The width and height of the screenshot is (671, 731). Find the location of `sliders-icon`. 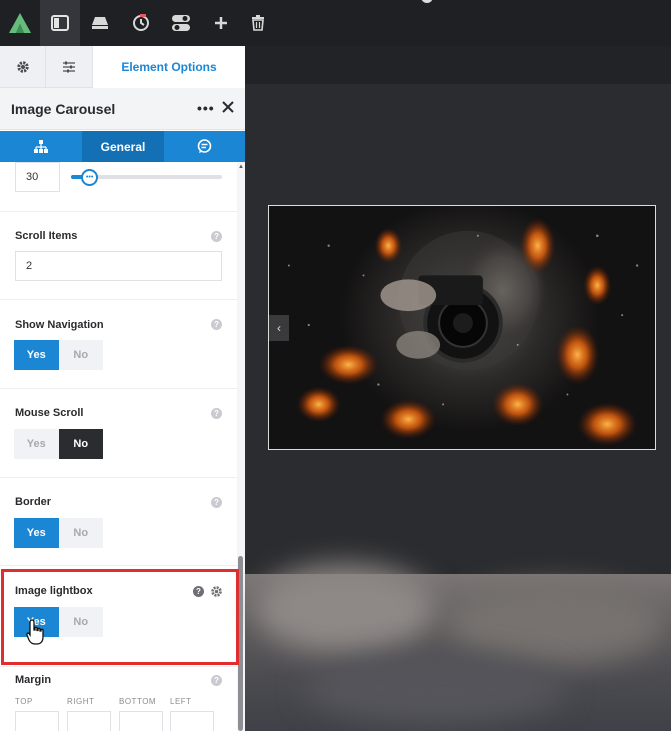

sliders-icon is located at coordinates (69, 67).